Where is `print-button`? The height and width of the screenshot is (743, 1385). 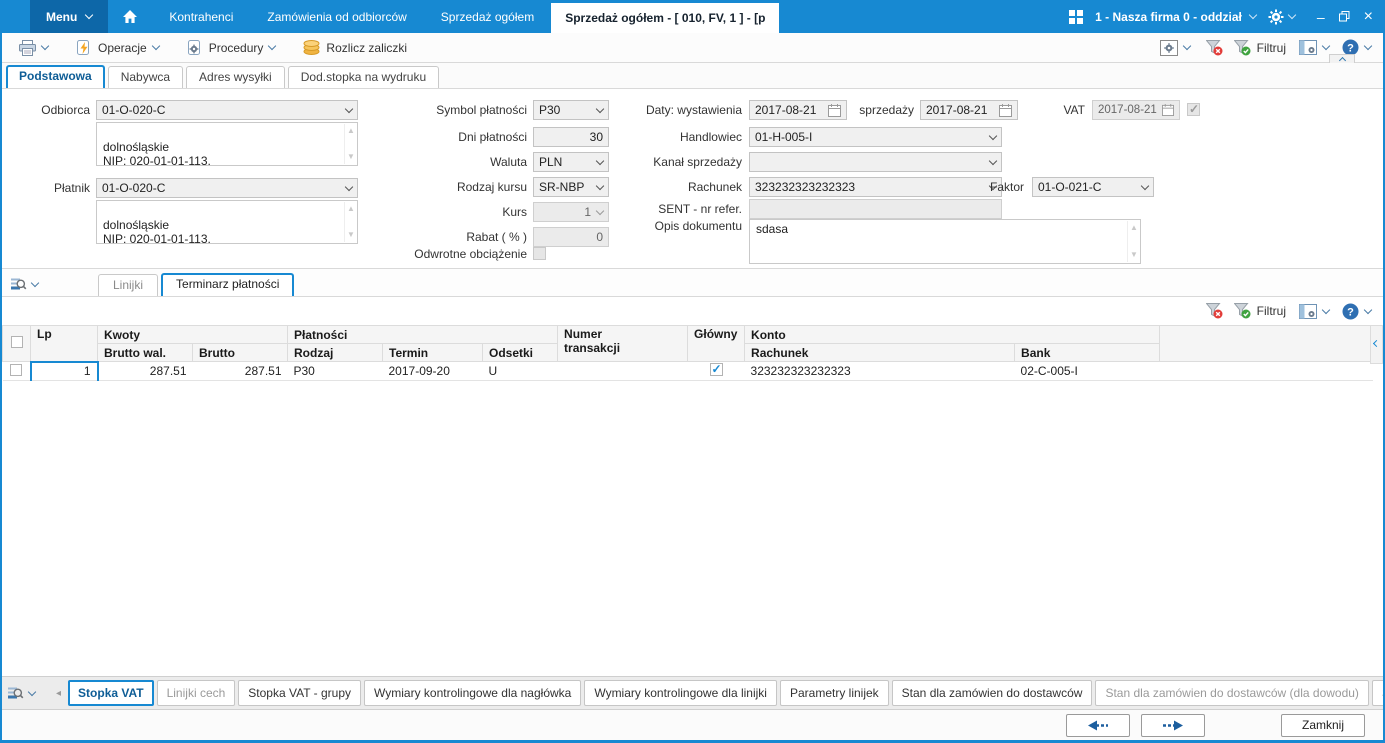
print-button is located at coordinates (33, 48).